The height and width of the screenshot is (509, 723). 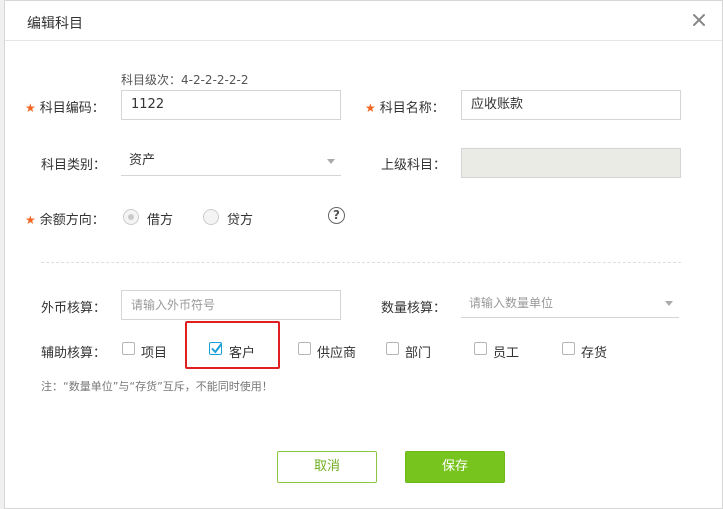 What do you see at coordinates (506, 353) in the screenshot?
I see `employee-checkbox-label: 员工` at bounding box center [506, 353].